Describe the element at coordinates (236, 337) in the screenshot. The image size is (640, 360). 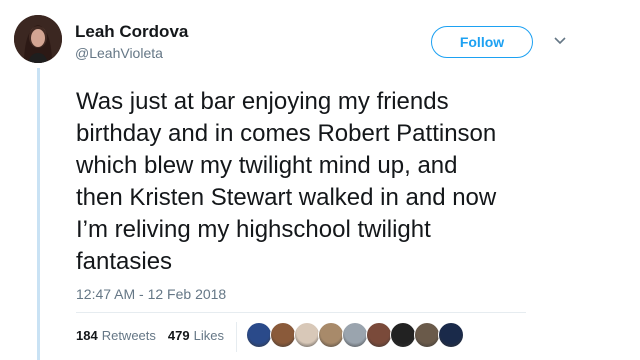
I see `stats-divider` at that location.